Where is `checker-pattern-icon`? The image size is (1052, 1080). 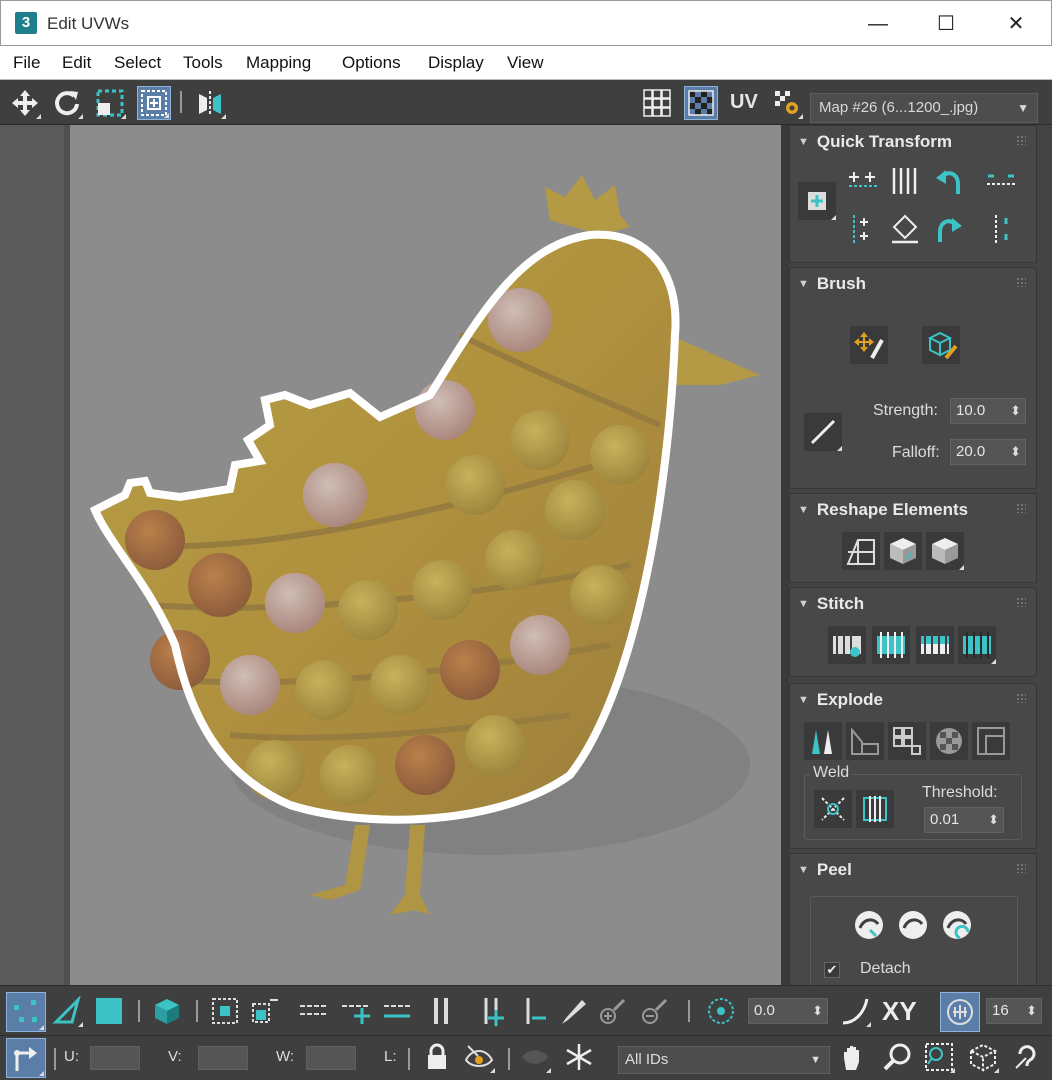
checker-pattern-icon is located at coordinates (657, 103).